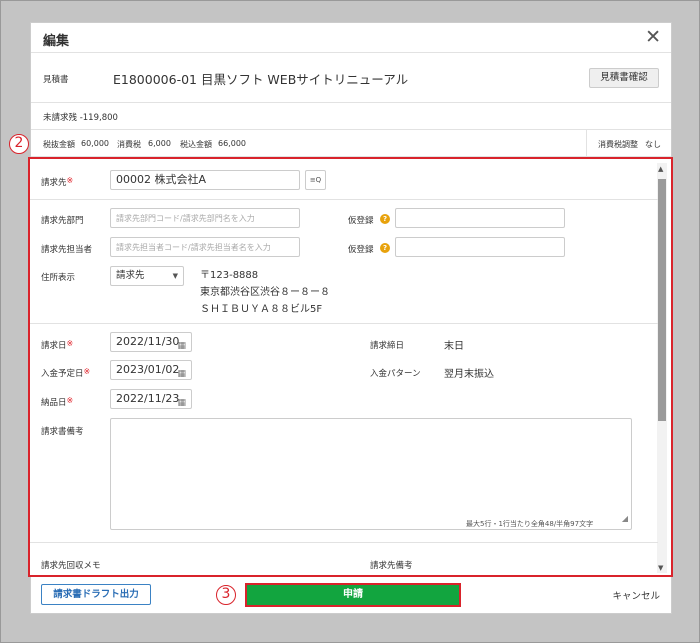 The width and height of the screenshot is (700, 643). Describe the element at coordinates (530, 524) in the screenshot. I see `remarks-hint: 最大5行・1行当たり全角48/半角97文字` at that location.